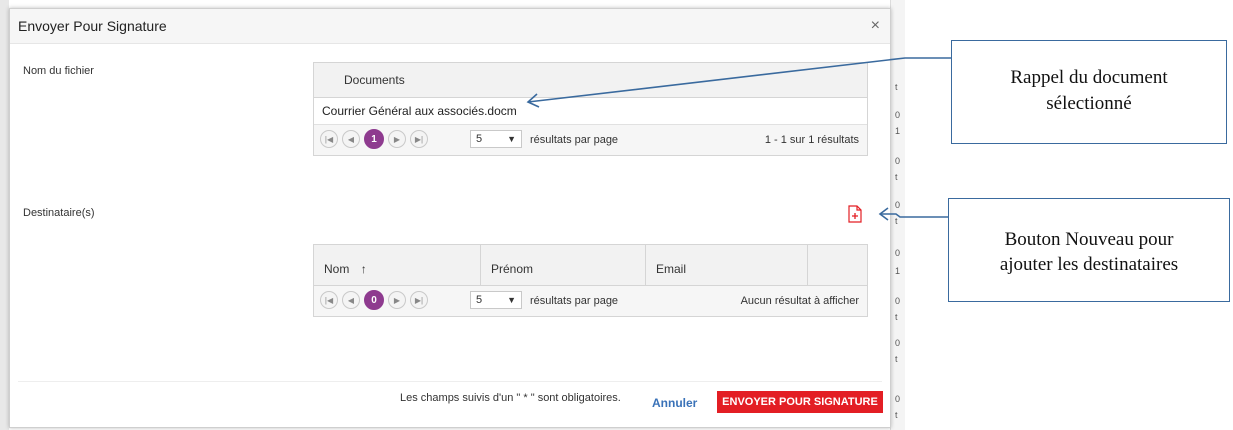  What do you see at coordinates (914, 215) in the screenshot?
I see `arrow-to-add-button` at bounding box center [914, 215].